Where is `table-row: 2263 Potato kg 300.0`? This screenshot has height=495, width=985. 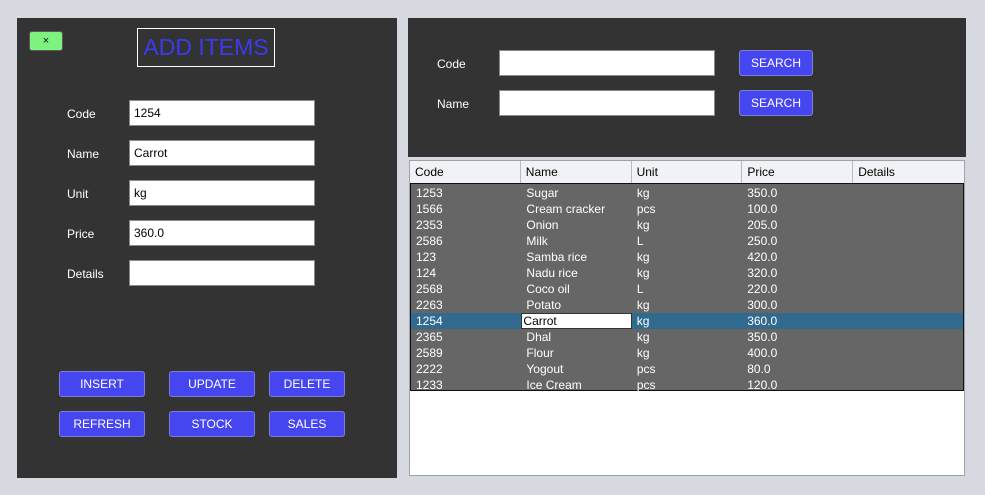
table-row: 2263 Potato kg 300.0 is located at coordinates (687, 305).